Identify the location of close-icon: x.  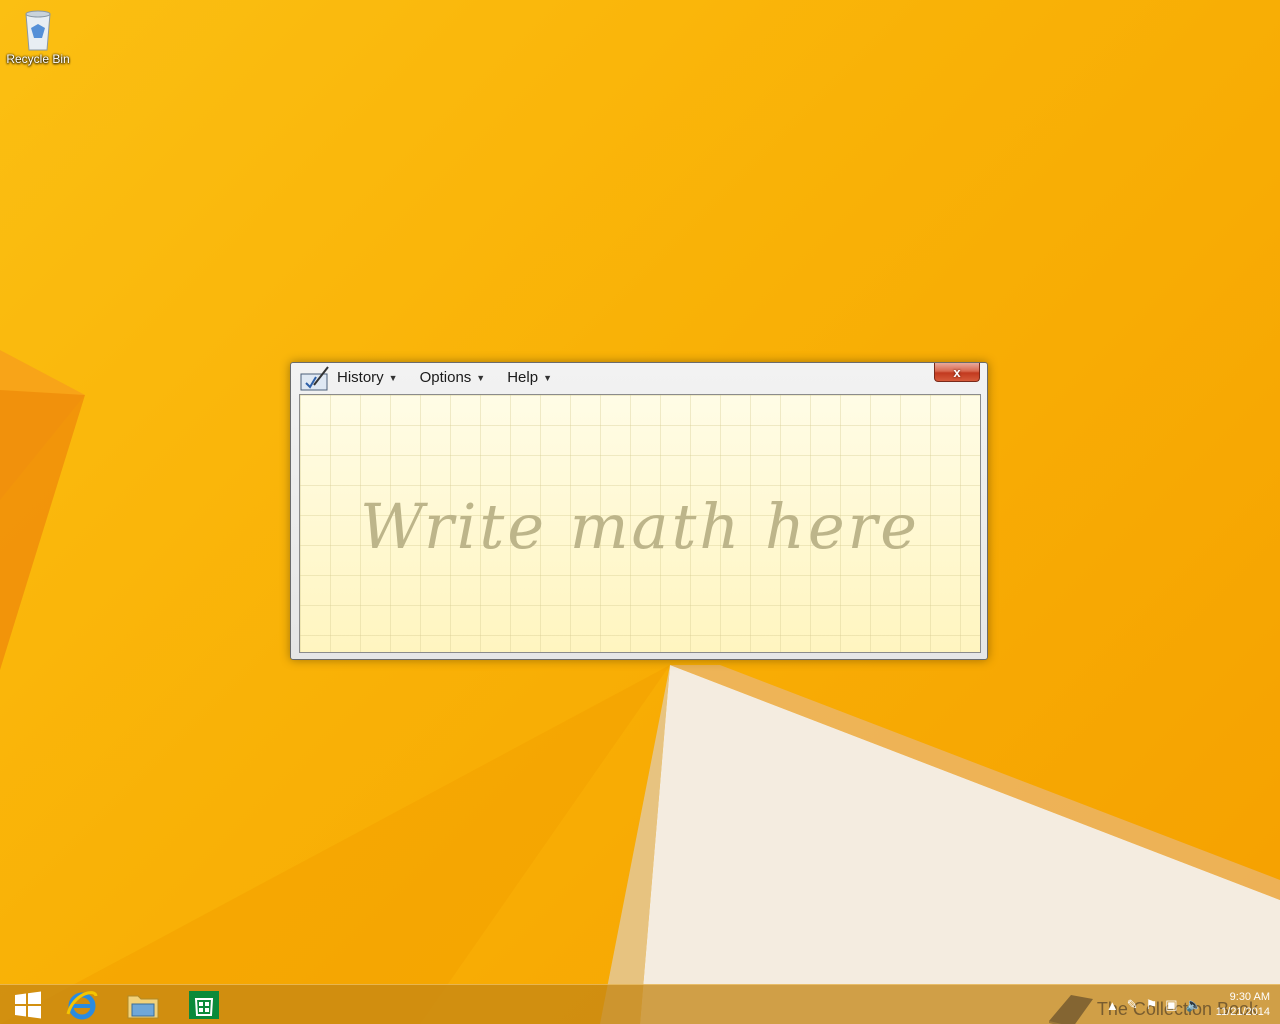
(957, 372).